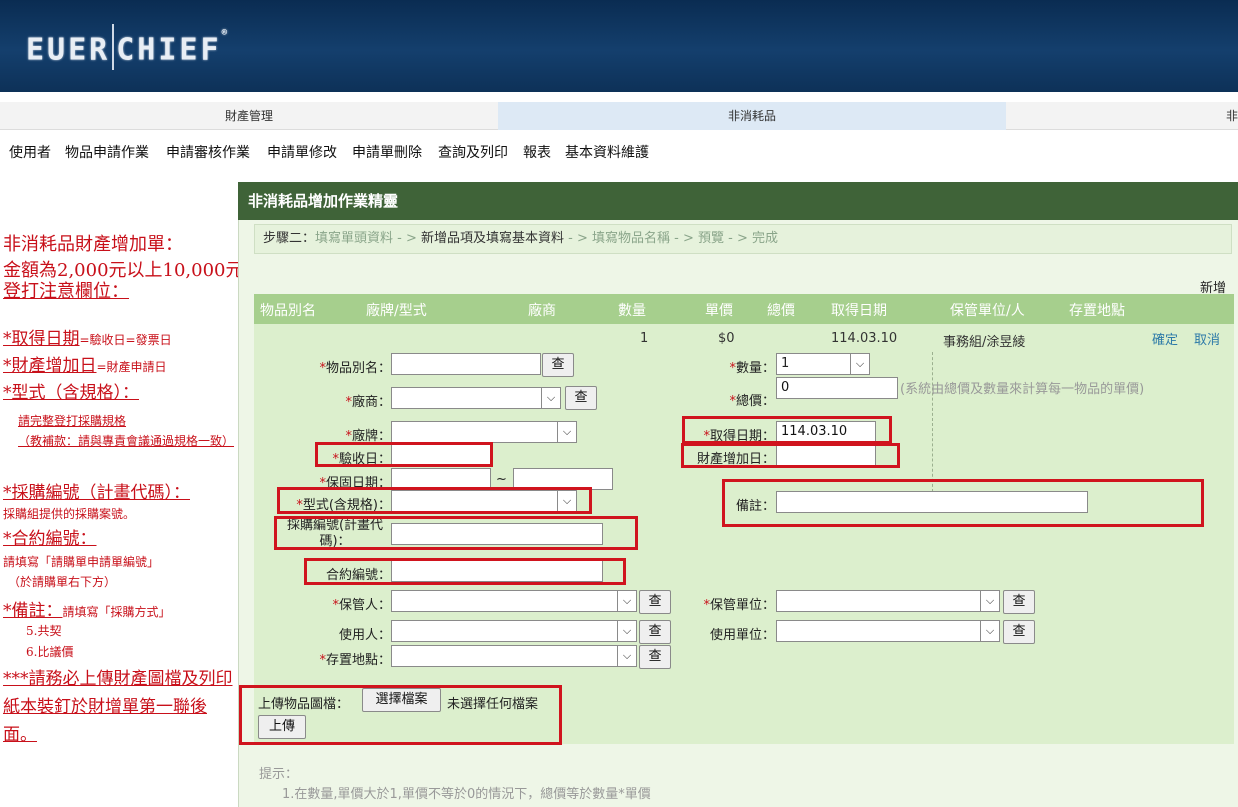 Image resolution: width=1238 pixels, height=807 pixels. What do you see at coordinates (126, 441) in the screenshot?
I see `note-model-subsidy: （教補款：請與專責會議通過規格一致）` at bounding box center [126, 441].